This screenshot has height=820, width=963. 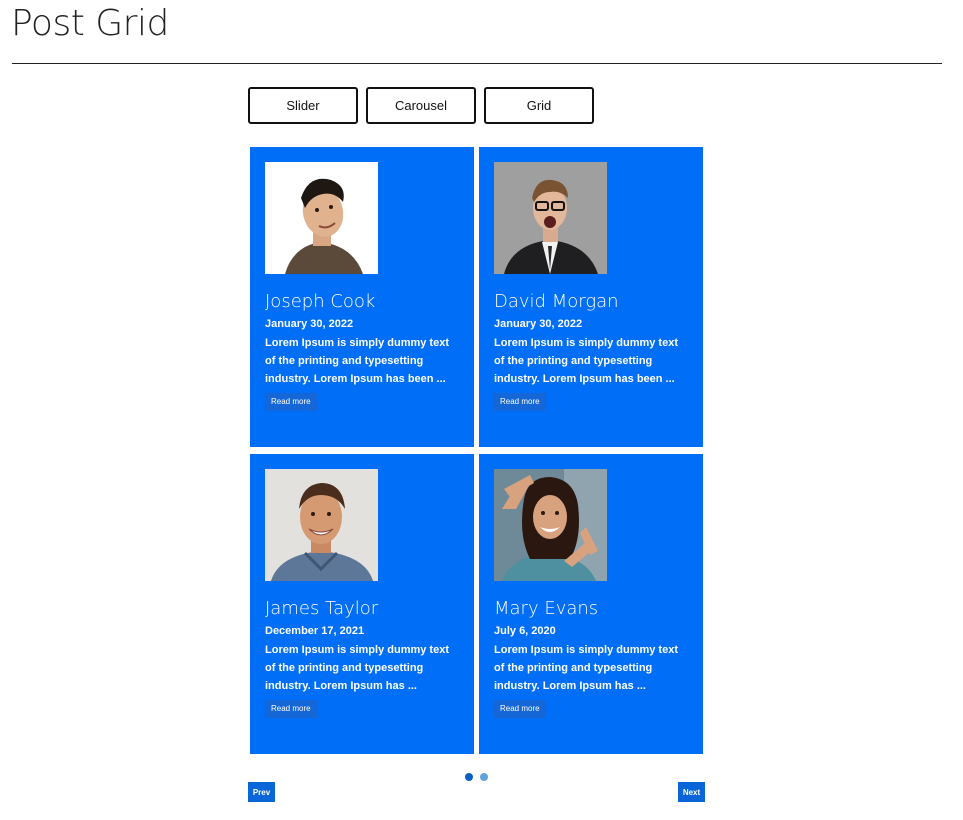 I want to click on post-title: Mary Evans, so click(x=591, y=609).